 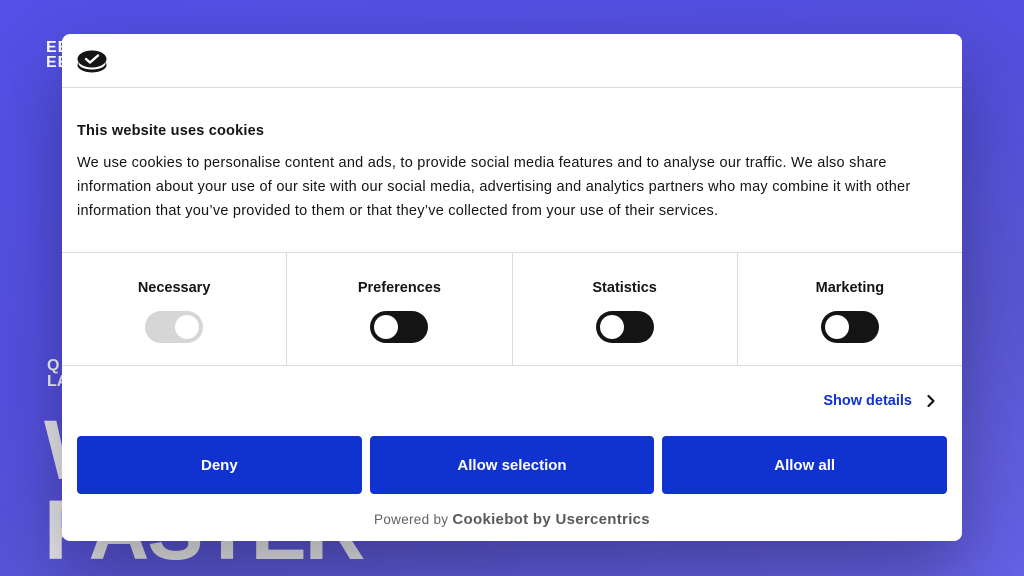 I want to click on powered-by-footer: Powered by Cookiebot by Usercentrics, so click(x=512, y=519).